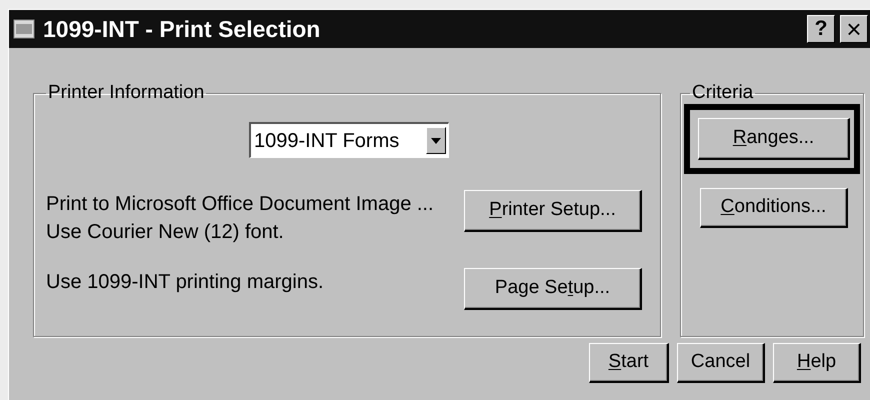 Image resolution: width=870 pixels, height=400 pixels. I want to click on close-button: ×, so click(854, 29).